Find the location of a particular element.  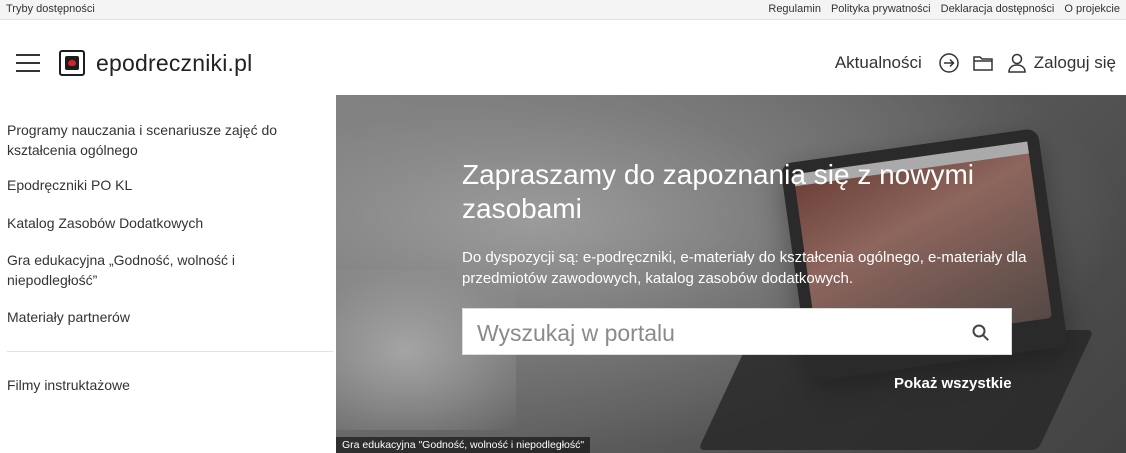

show-all-link: Pokaż wszystkie is located at coordinates (953, 383).